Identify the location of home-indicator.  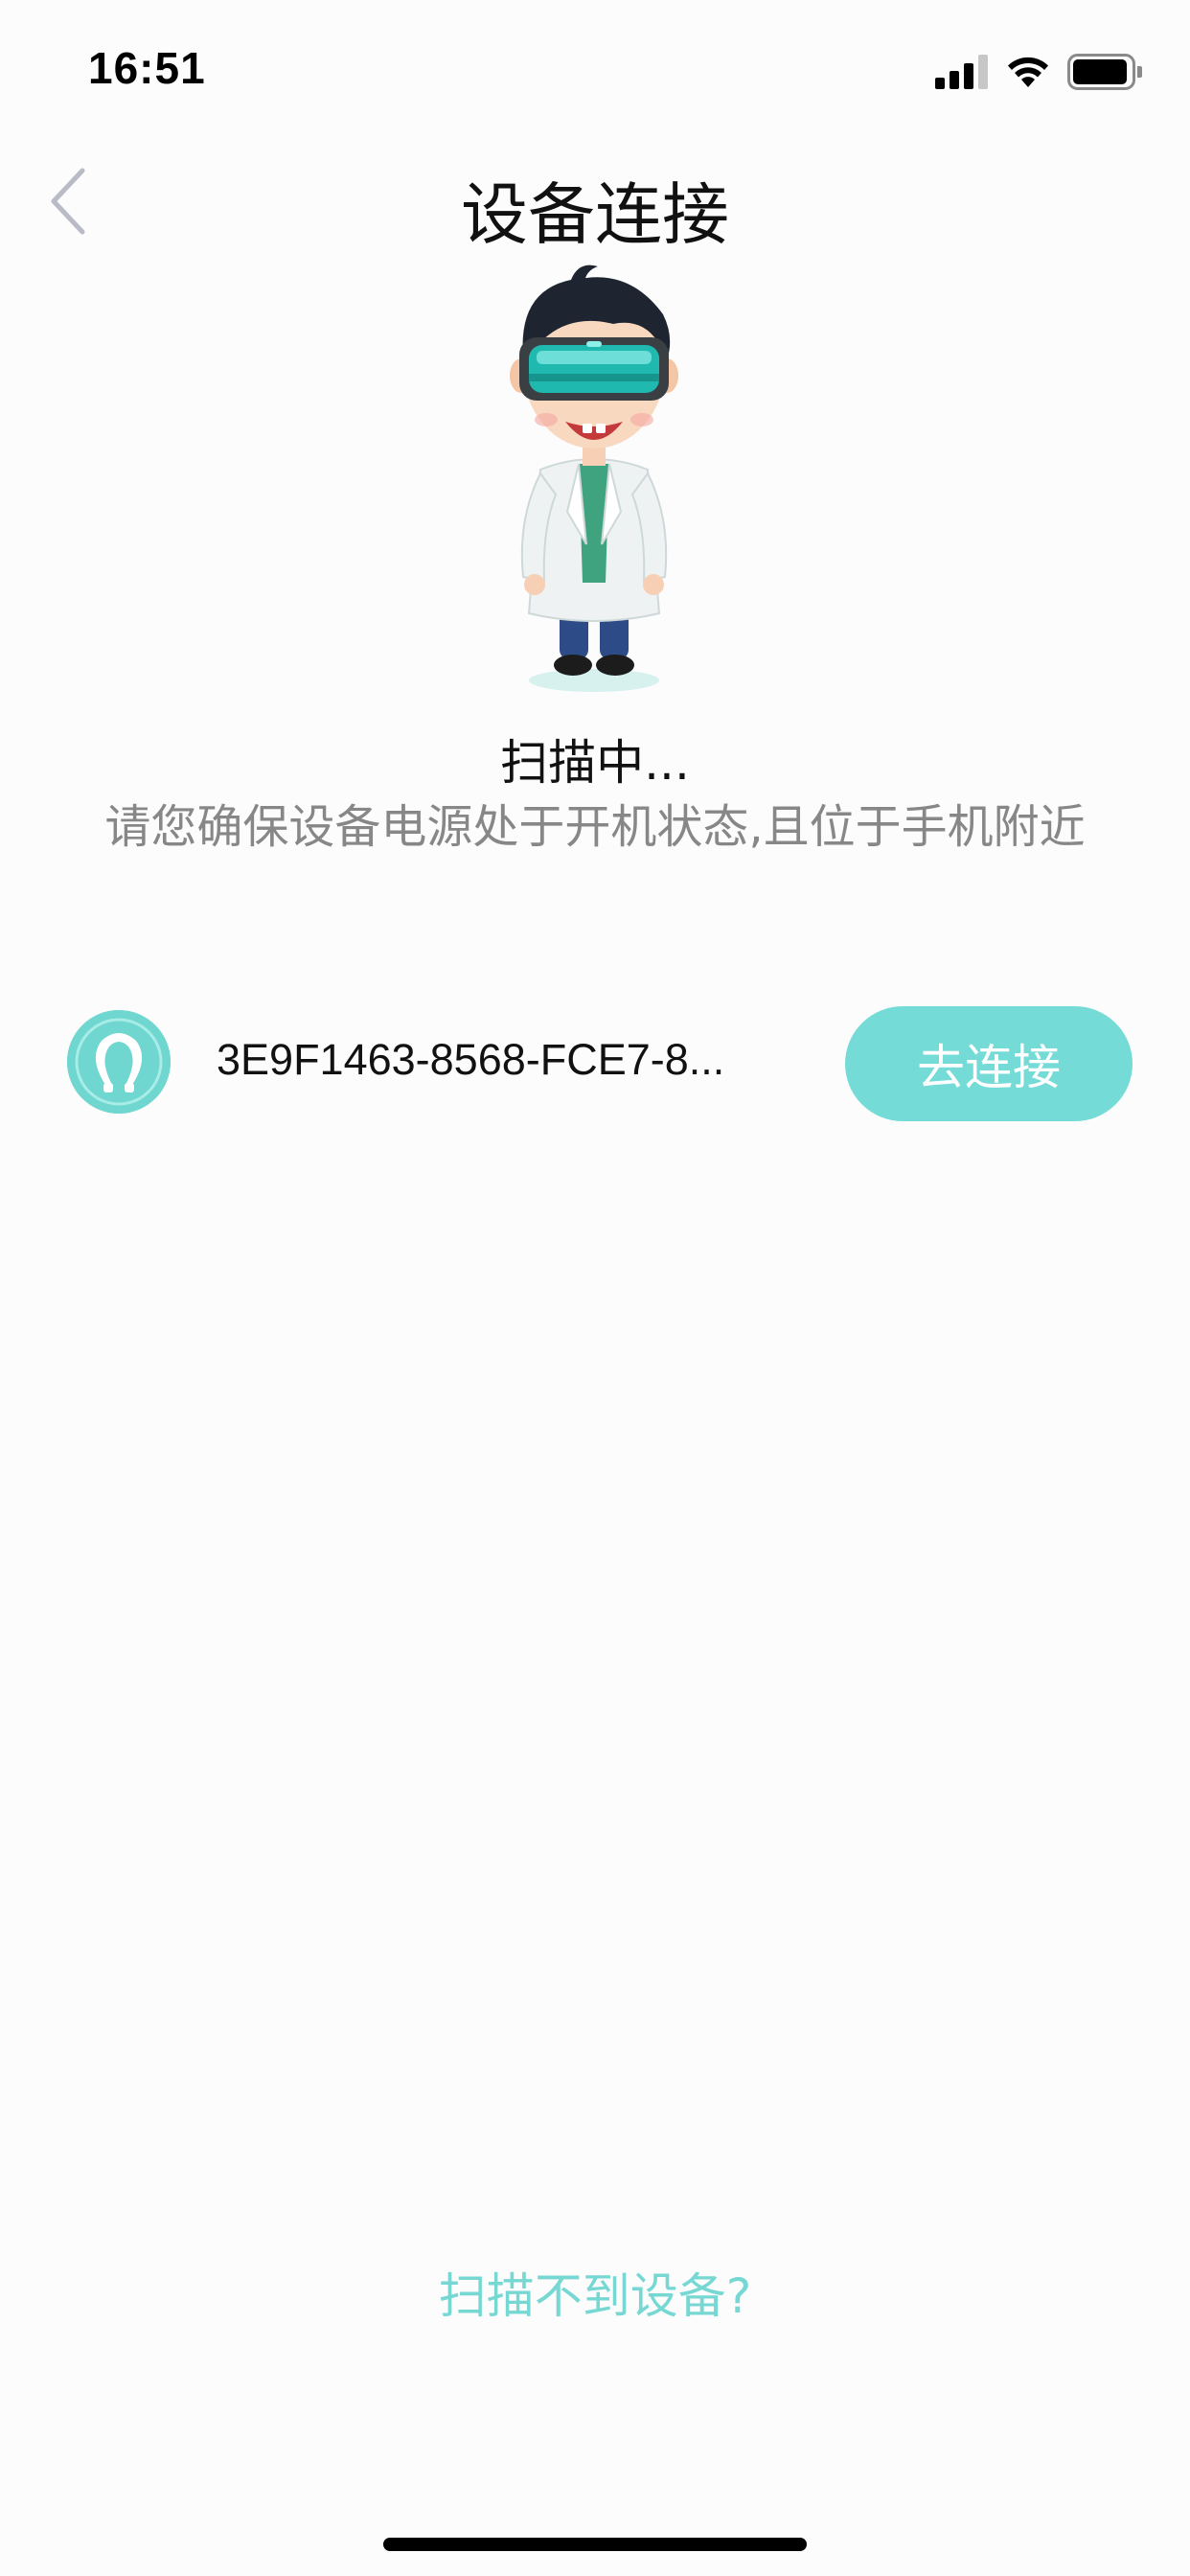
(595, 2544).